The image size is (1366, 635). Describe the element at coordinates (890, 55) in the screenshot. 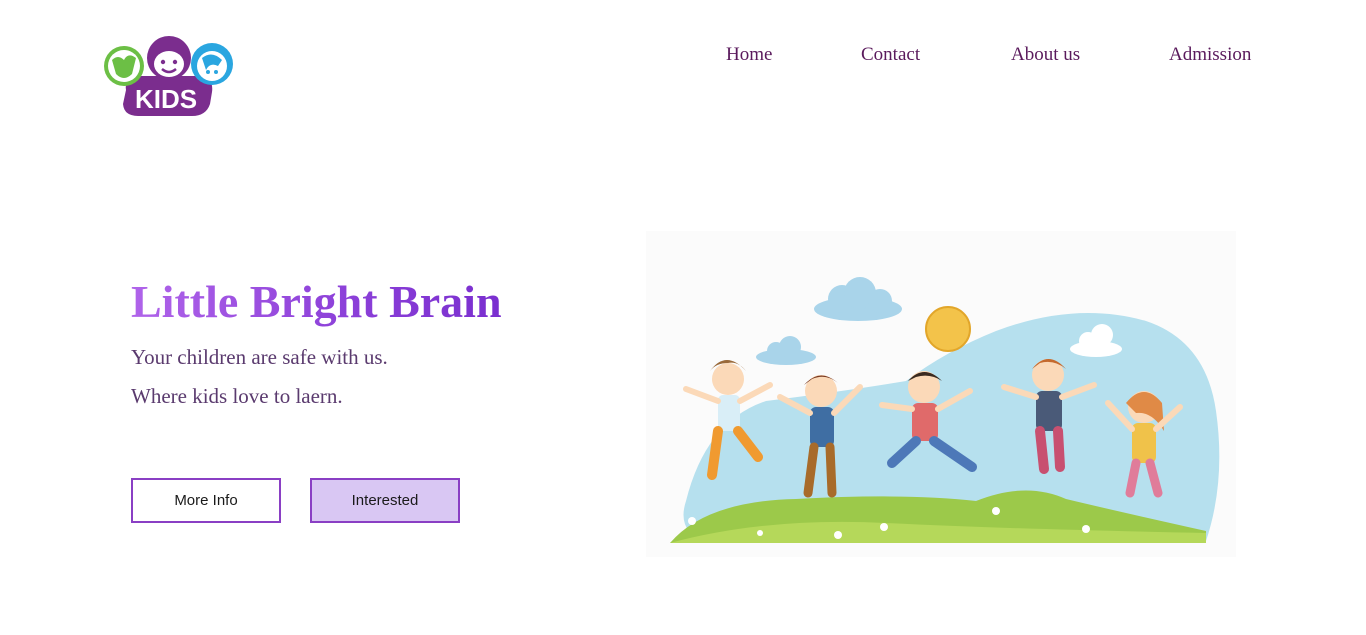

I see `nav-contact-link: Contact` at that location.